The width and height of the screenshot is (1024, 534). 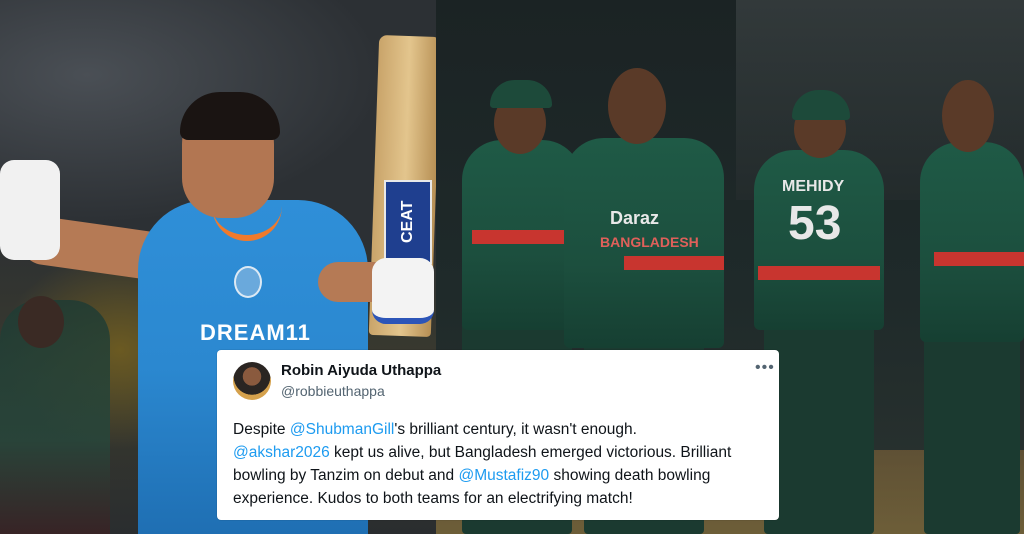 What do you see at coordinates (281, 452) in the screenshot?
I see `mention-link-akshar2026: @akshar2026` at bounding box center [281, 452].